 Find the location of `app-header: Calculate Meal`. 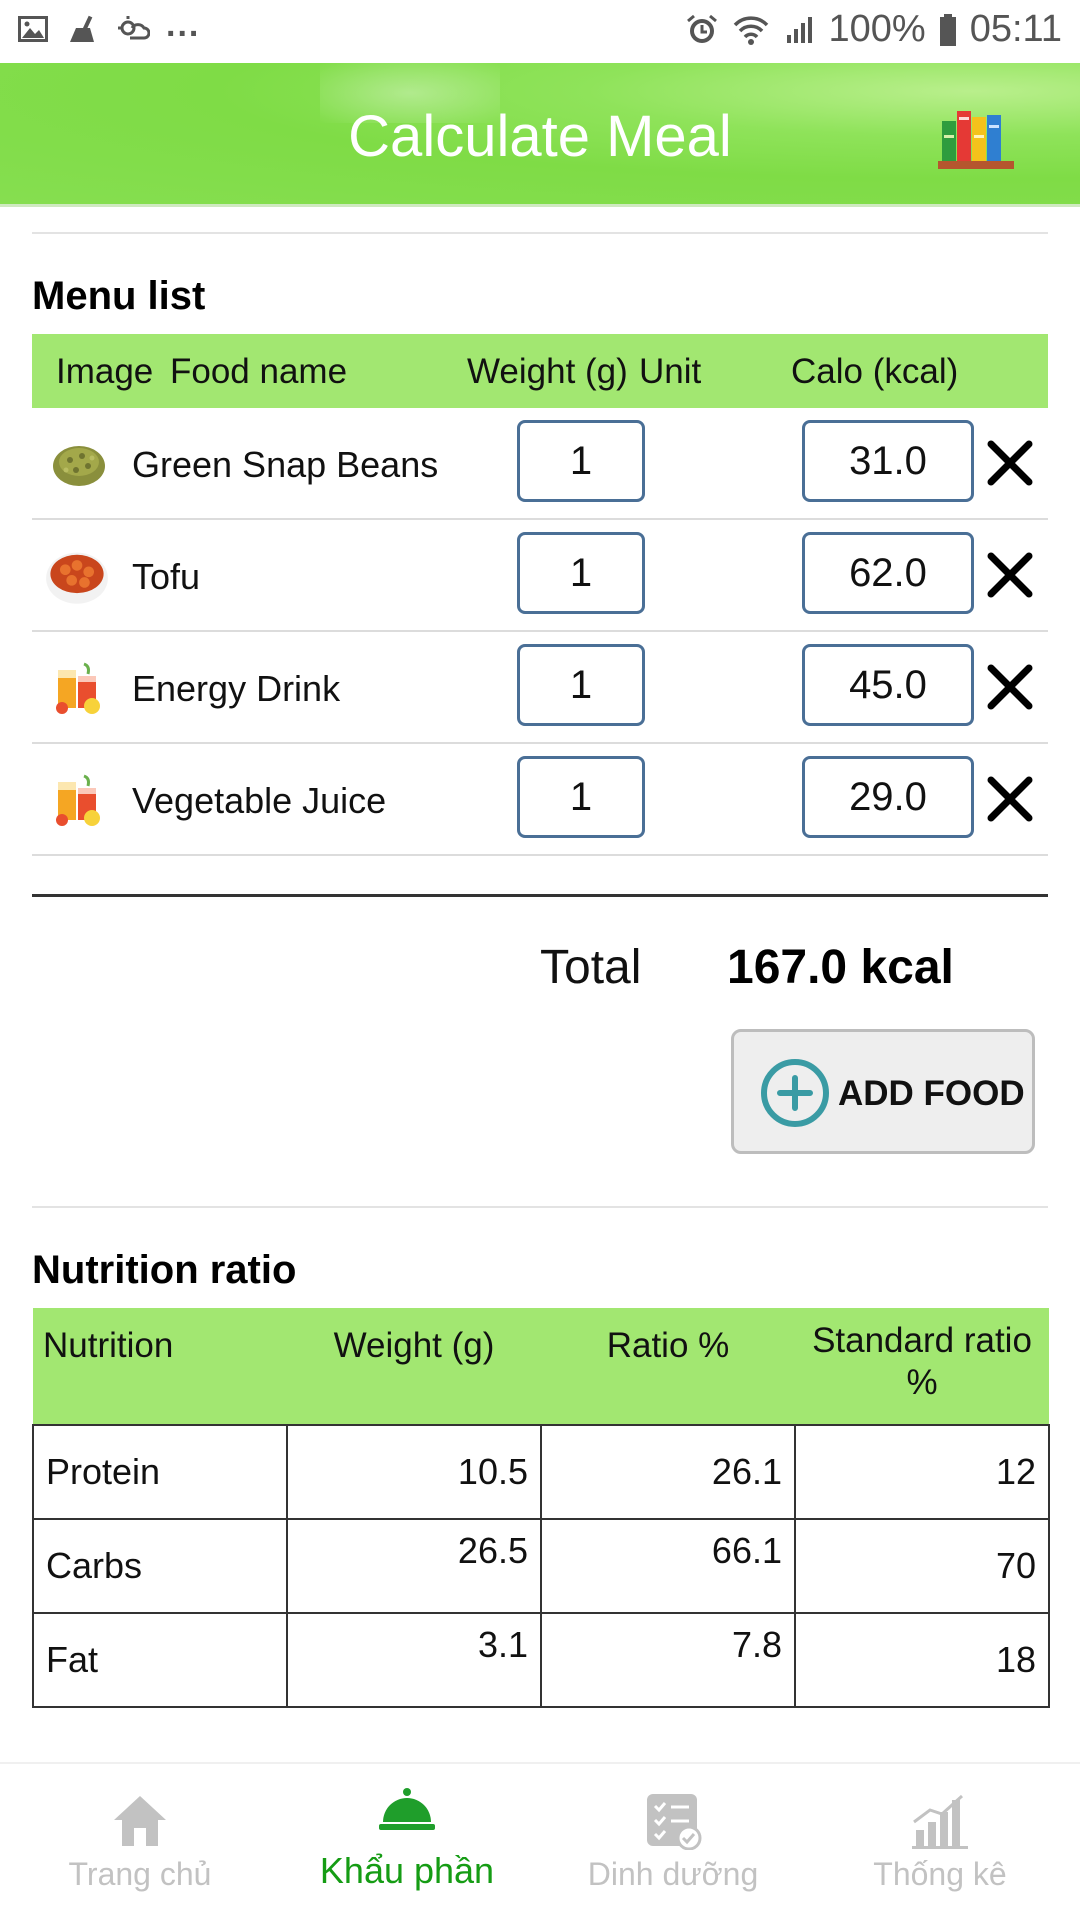

app-header: Calculate Meal is located at coordinates (540, 135).